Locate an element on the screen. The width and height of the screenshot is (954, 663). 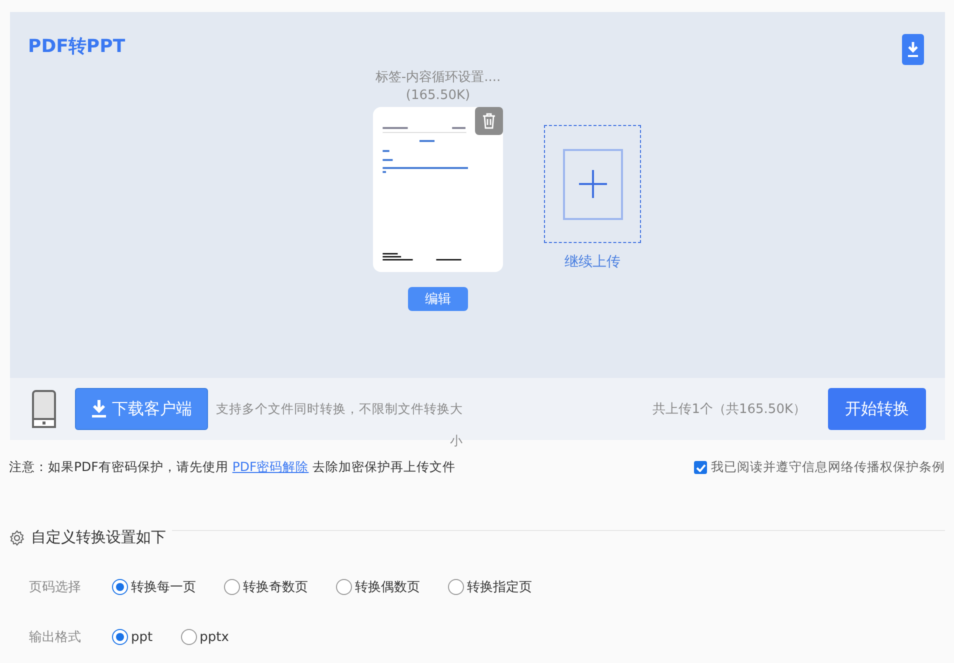
settings-title: 自定义转换设置如下 is located at coordinates (98, 537).